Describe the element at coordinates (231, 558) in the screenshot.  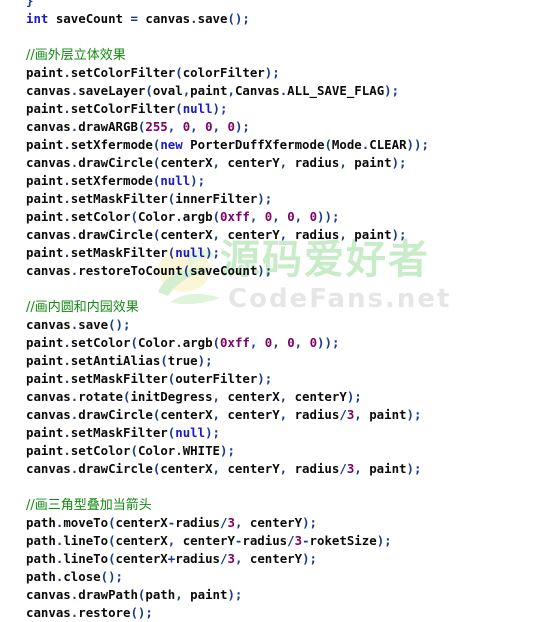
I see `number-token: 3` at that location.